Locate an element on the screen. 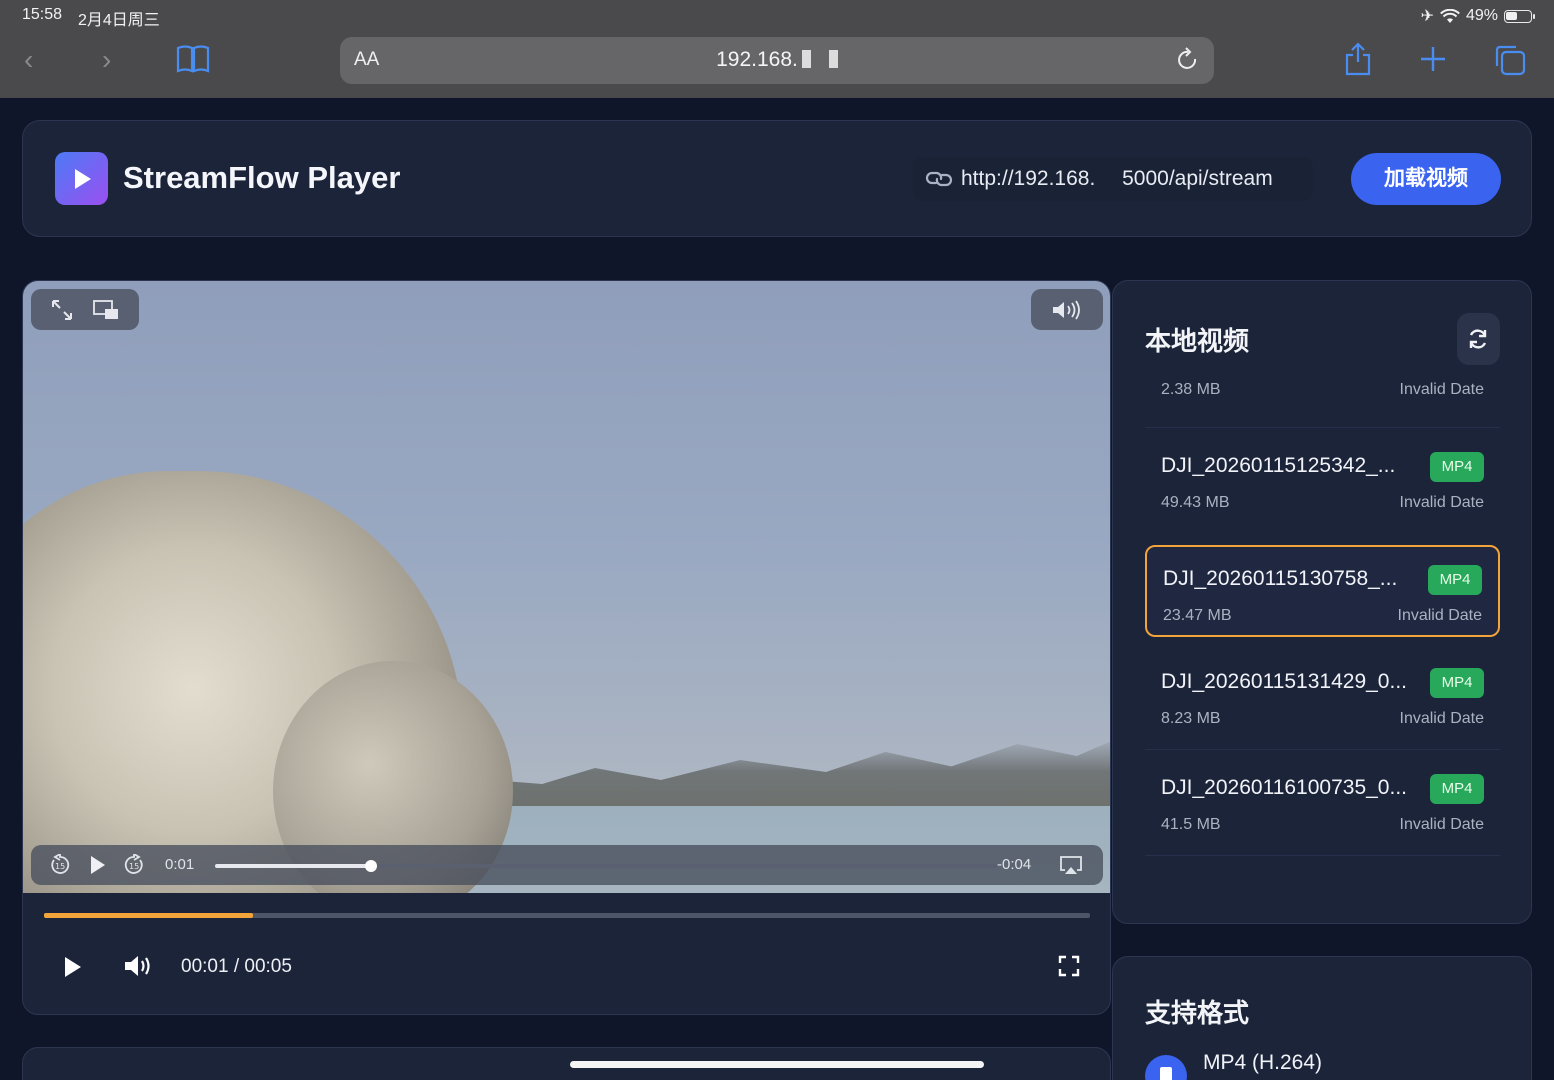 The width and height of the screenshot is (1554, 1080). native-controls-bar: 15 15 0:01 -0:04 is located at coordinates (567, 865).